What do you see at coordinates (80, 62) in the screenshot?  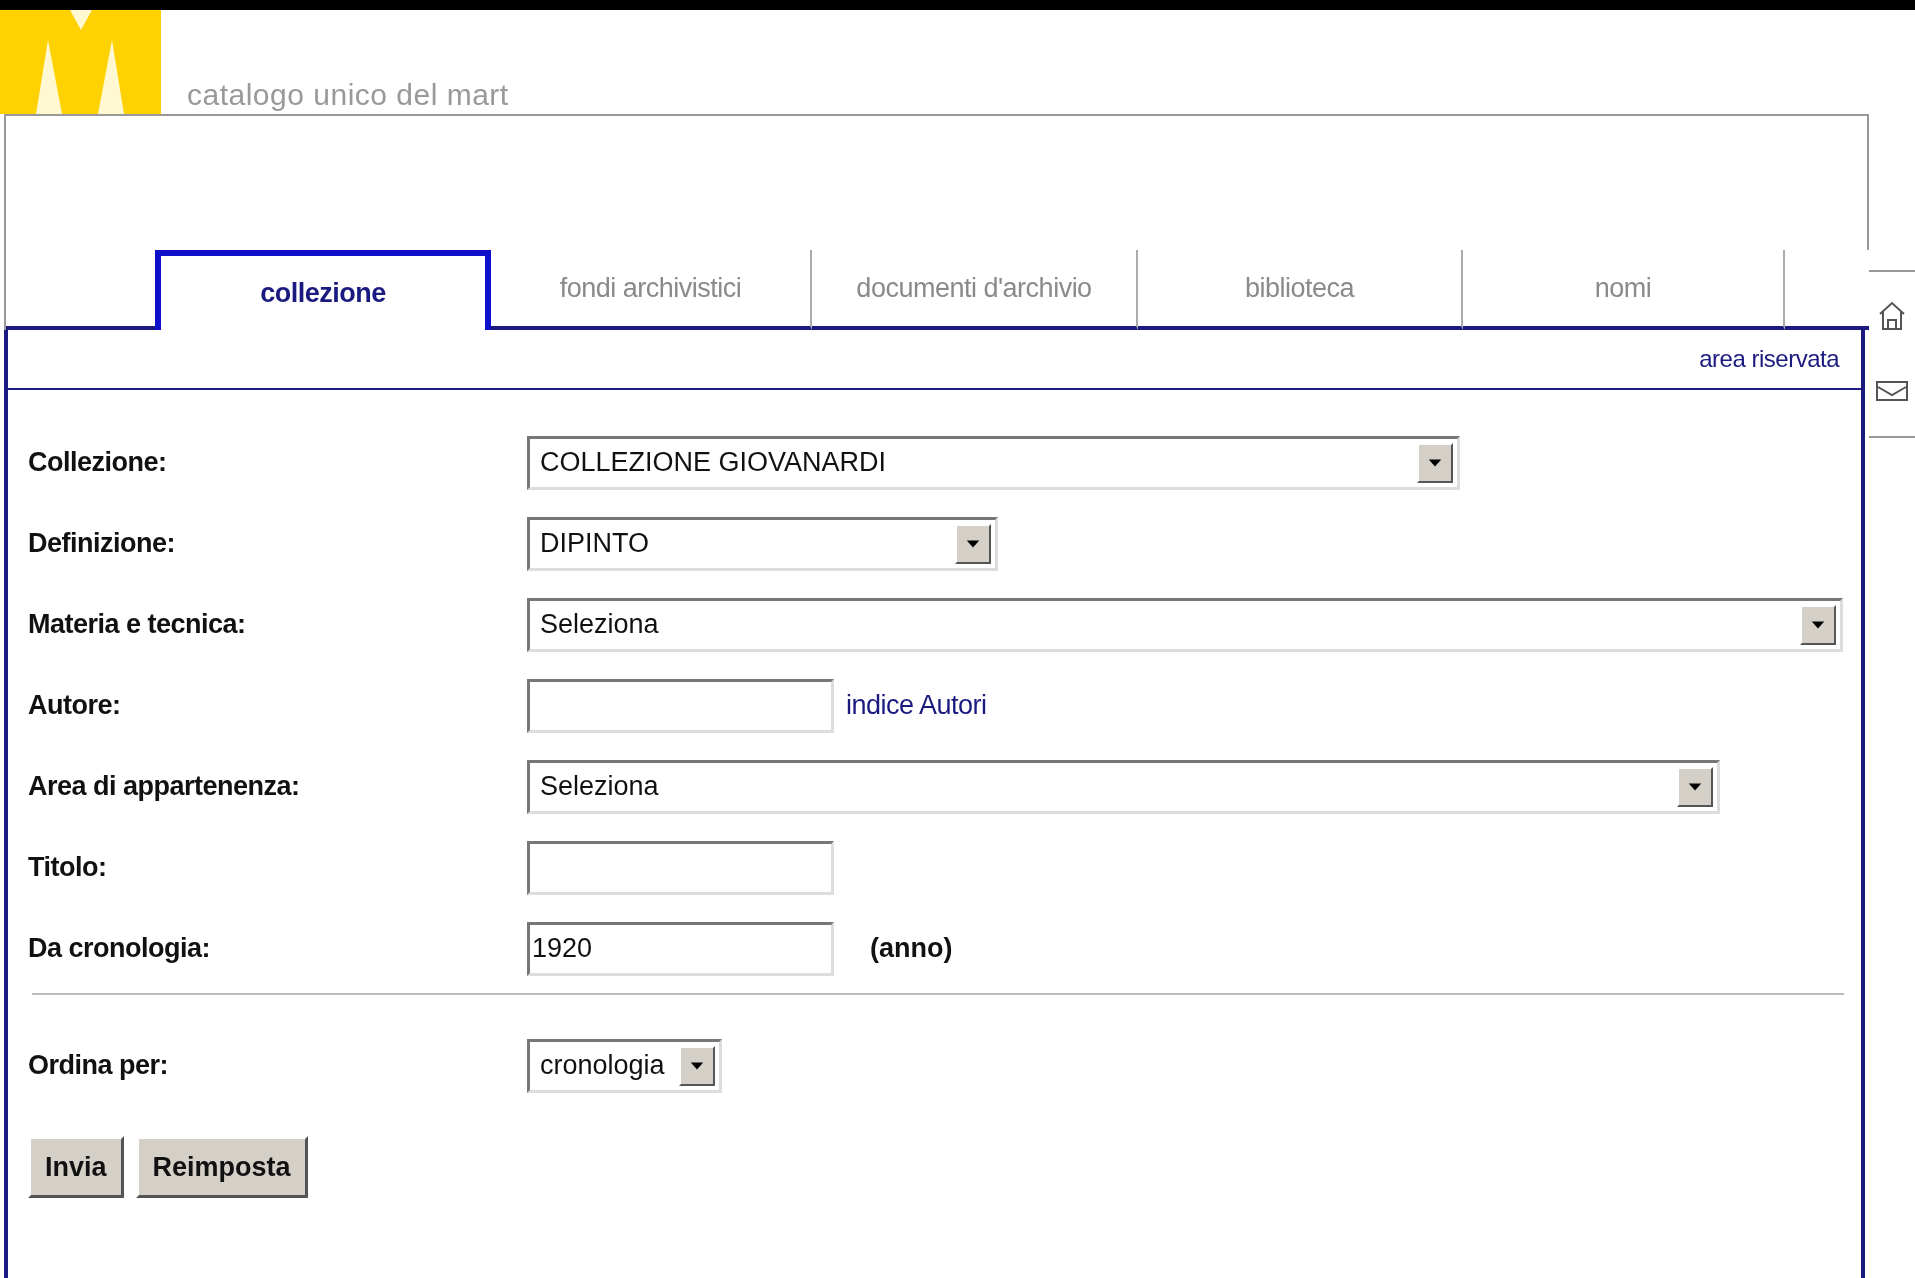 I see `logo-icon` at bounding box center [80, 62].